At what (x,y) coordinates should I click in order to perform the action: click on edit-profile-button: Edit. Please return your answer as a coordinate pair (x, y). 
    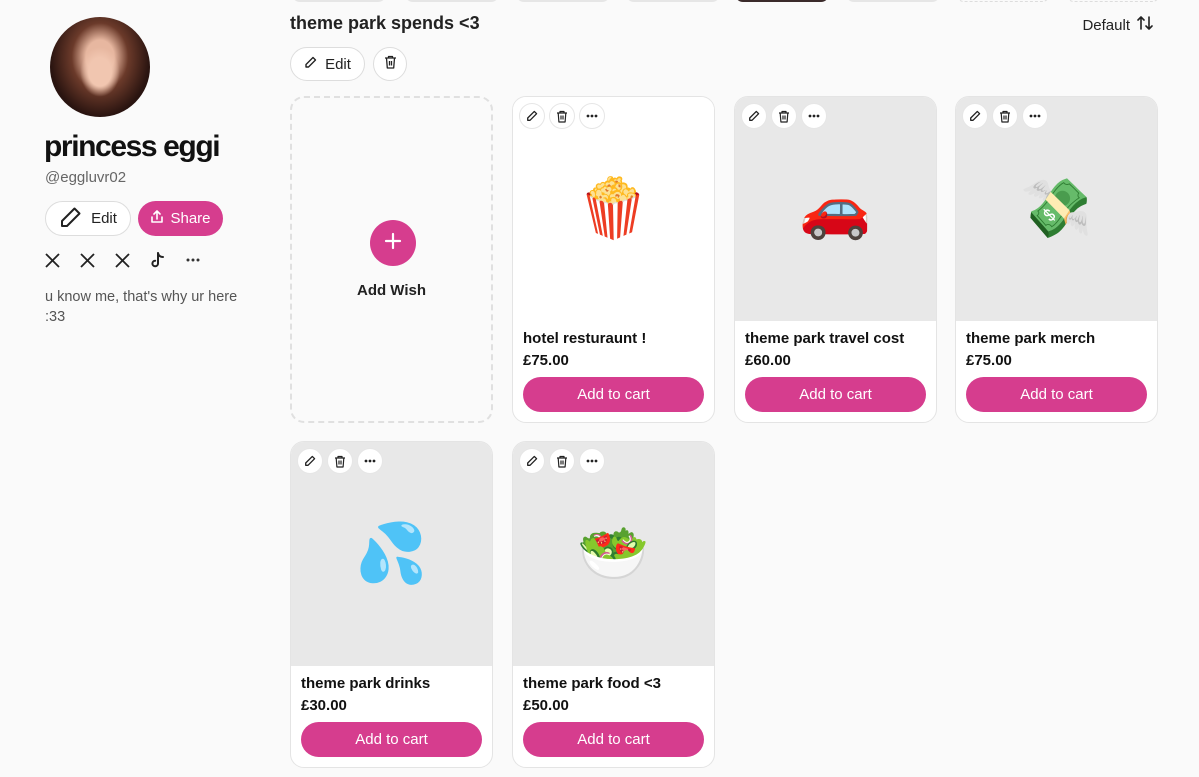
    Looking at the image, I should click on (88, 218).